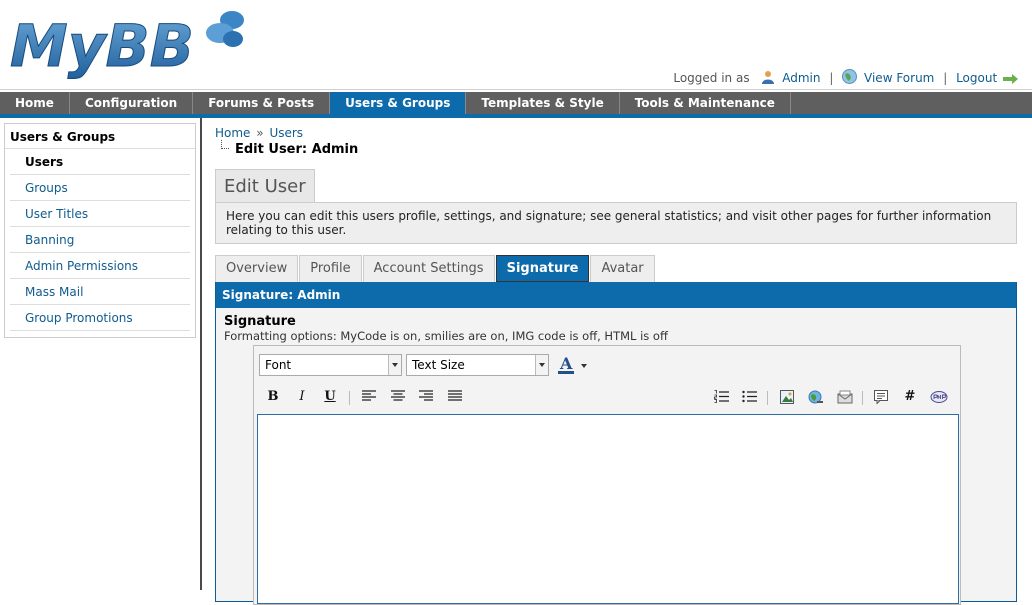 Image resolution: width=1032 pixels, height=605 pixels. What do you see at coordinates (100, 292) in the screenshot?
I see `sidebar-item-mass-mail: Mass Mail` at bounding box center [100, 292].